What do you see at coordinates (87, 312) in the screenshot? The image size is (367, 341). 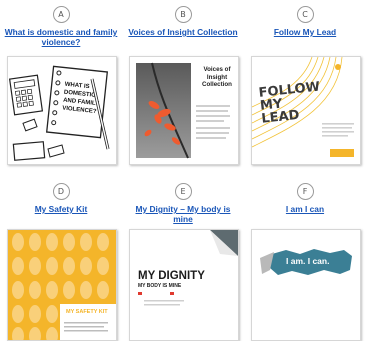 I see `thumbnail-cover-title: MY SAFETY KIT` at bounding box center [87, 312].